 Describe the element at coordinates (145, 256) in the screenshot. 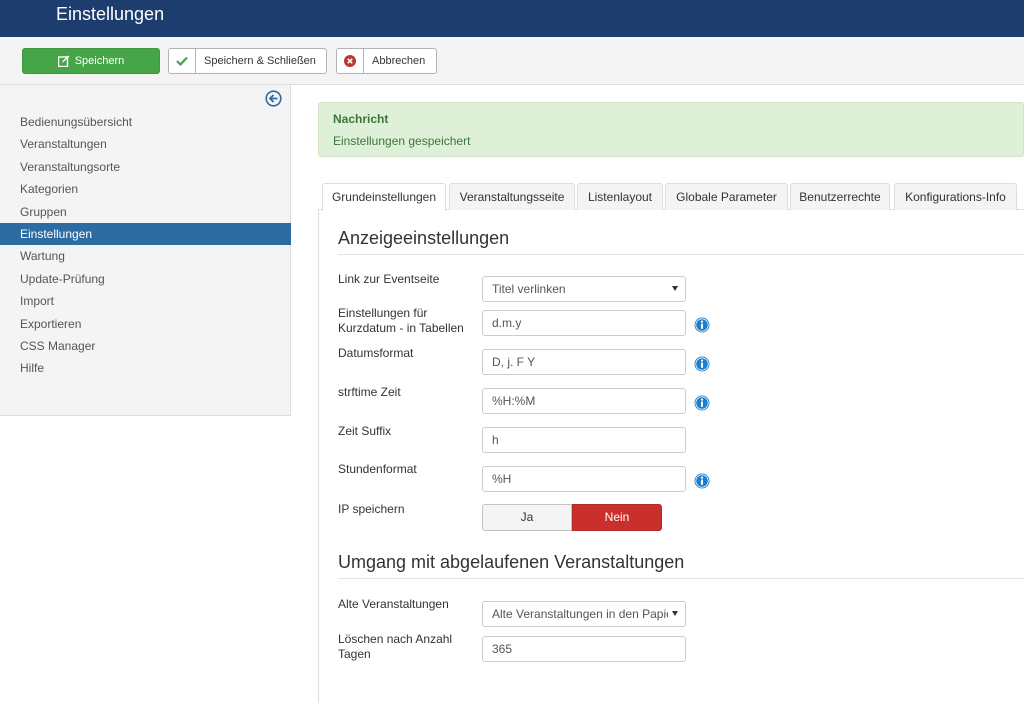

I see `sidebar-item-wartung: Wartung` at that location.